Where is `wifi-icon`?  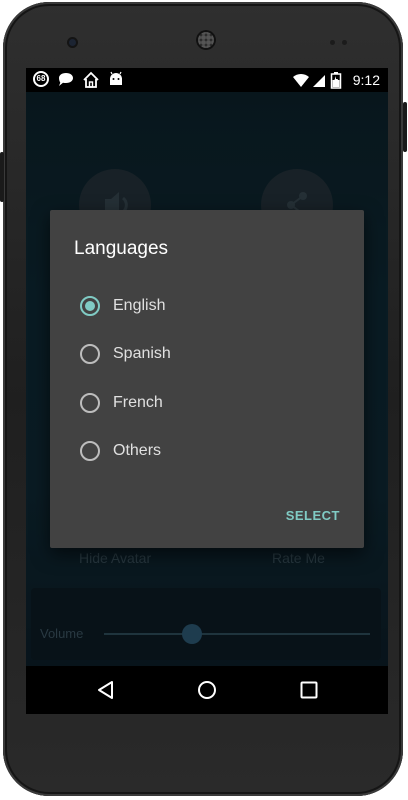
wifi-icon is located at coordinates (301, 80).